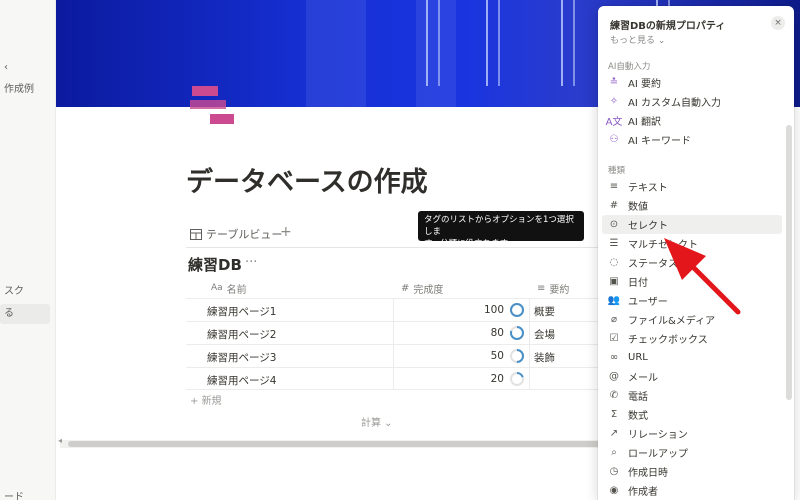 The height and width of the screenshot is (500, 800). Describe the element at coordinates (638, 283) in the screenshot. I see `property-type-label: 日付` at that location.